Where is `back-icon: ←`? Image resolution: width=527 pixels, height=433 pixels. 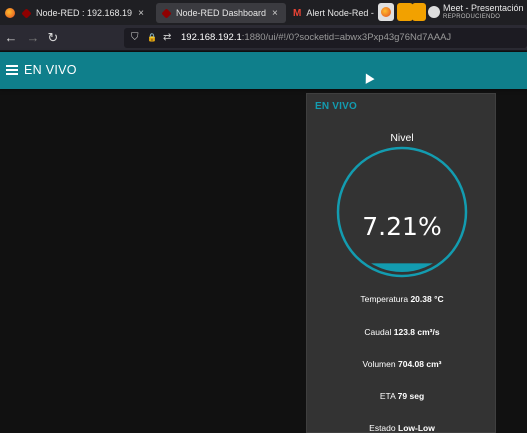
back-icon: ← is located at coordinates (11, 38).